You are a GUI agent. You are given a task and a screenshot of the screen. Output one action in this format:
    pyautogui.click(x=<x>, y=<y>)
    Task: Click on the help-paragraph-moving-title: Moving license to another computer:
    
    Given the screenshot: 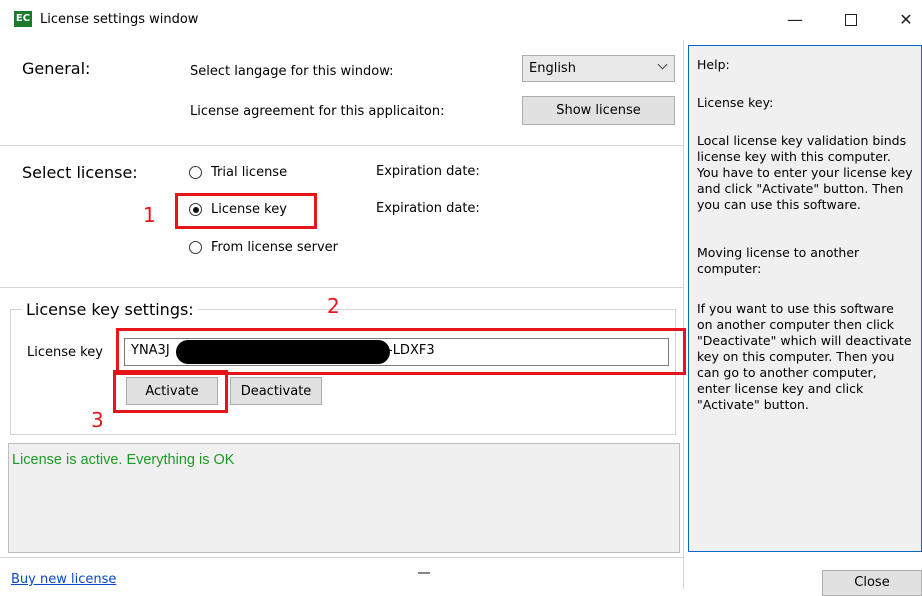 What is the action you would take?
    pyautogui.click(x=778, y=260)
    